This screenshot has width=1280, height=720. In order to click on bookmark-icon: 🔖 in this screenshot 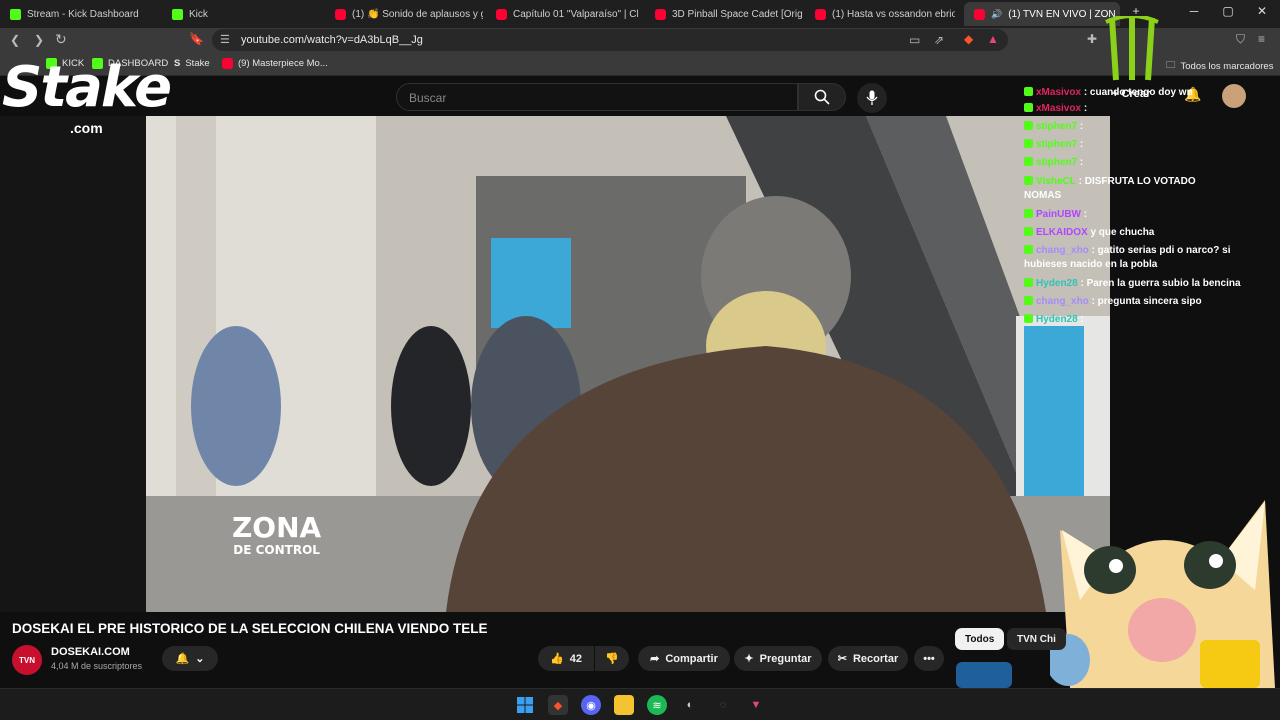, I will do `click(196, 39)`.